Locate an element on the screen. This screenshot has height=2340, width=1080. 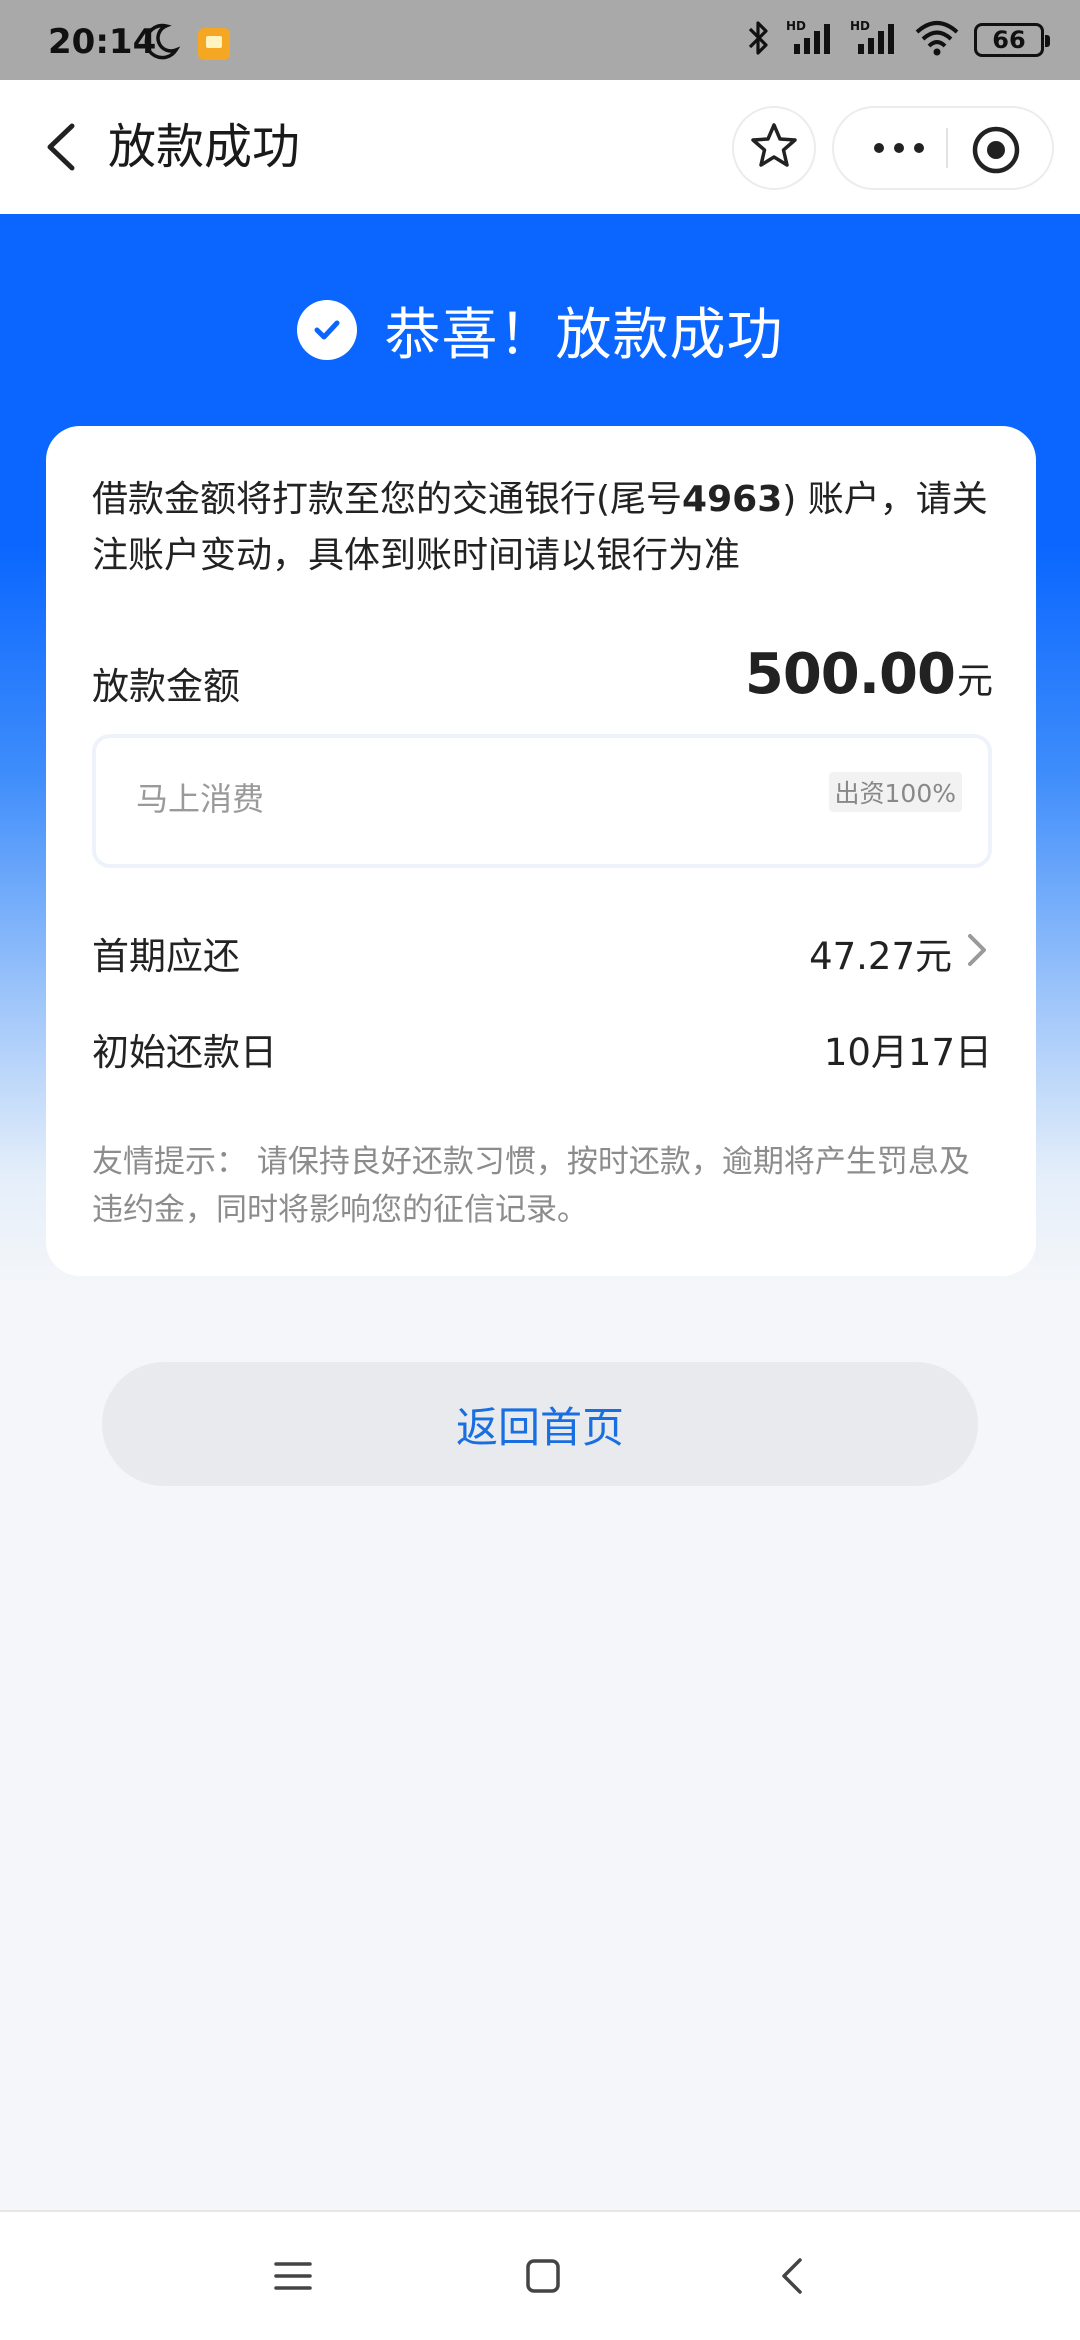
system-nav-bar is located at coordinates (540, 2275).